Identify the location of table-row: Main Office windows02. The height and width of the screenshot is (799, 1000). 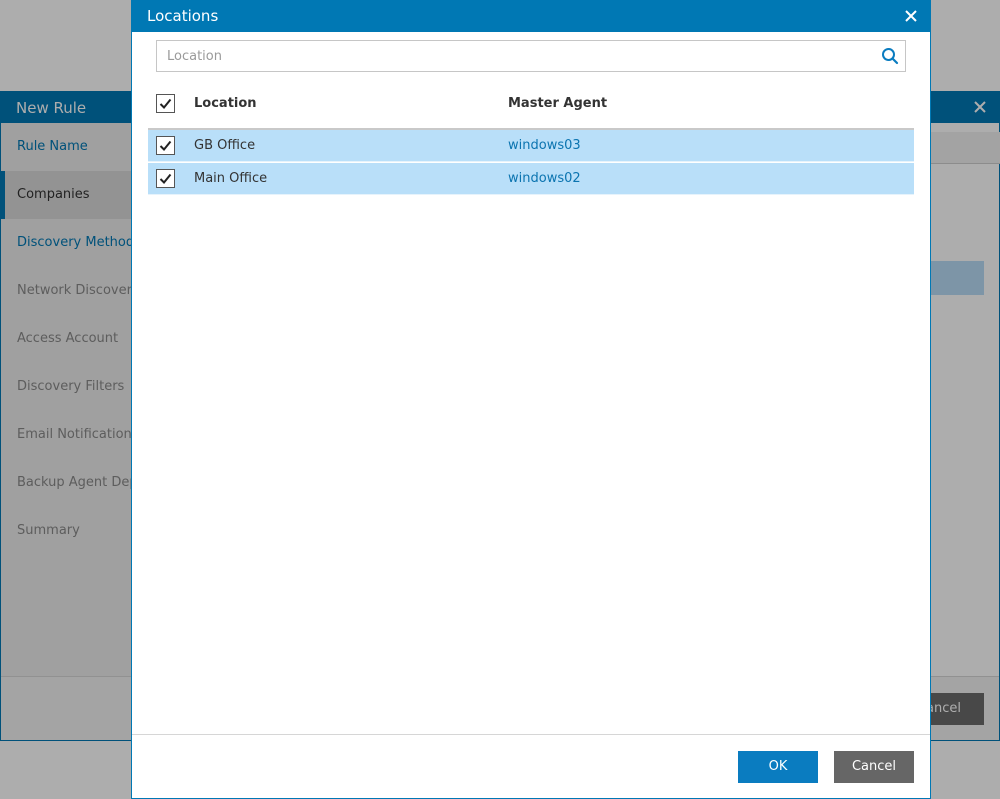
(531, 179).